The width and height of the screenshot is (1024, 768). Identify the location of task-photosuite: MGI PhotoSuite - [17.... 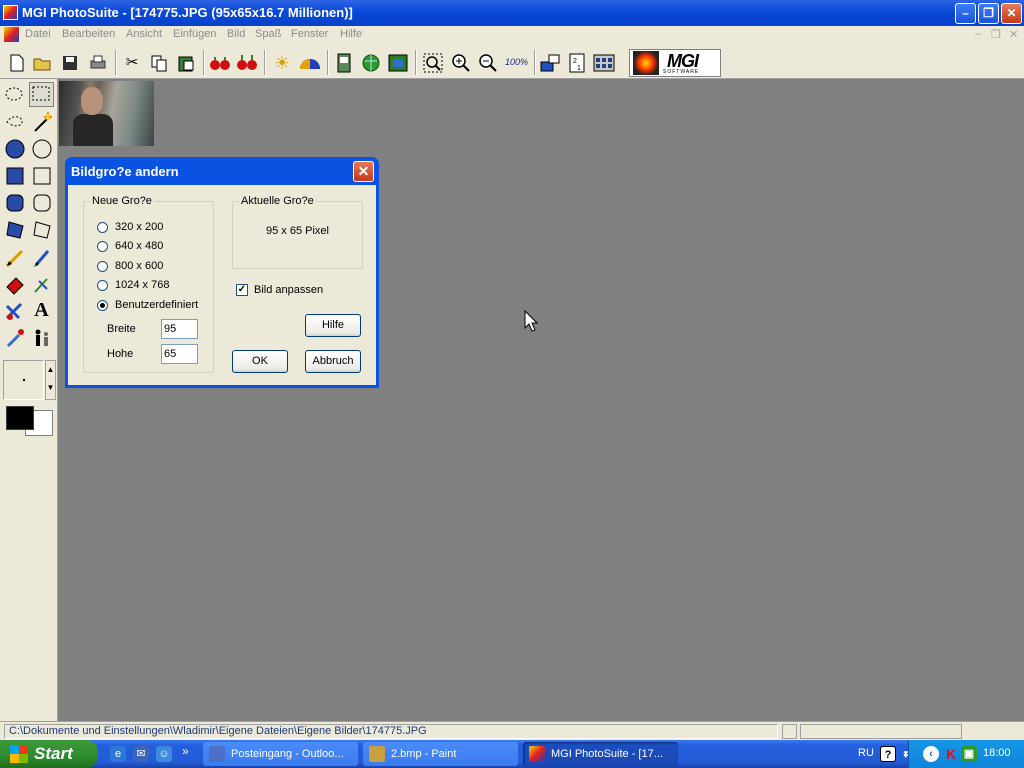
(600, 754).